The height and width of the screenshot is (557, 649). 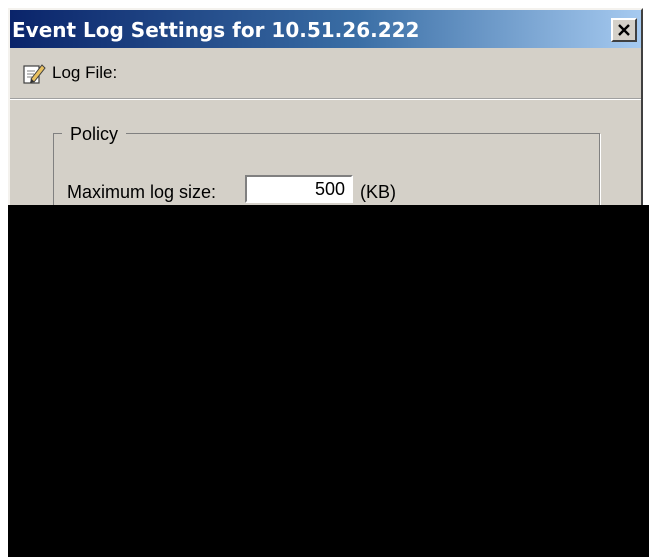 I want to click on max-log-size-label: Maximum log size:, so click(x=142, y=192).